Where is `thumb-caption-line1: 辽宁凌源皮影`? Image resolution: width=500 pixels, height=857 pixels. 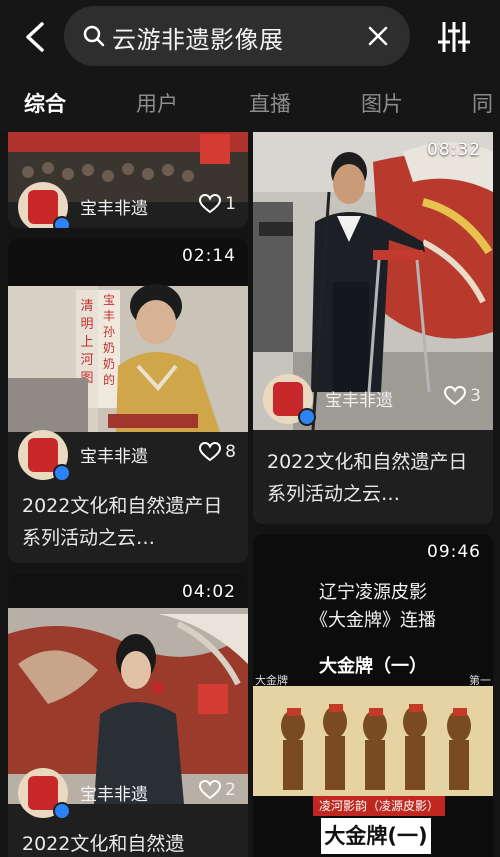 thumb-caption-line1: 辽宁凌源皮影 is located at coordinates (373, 592).